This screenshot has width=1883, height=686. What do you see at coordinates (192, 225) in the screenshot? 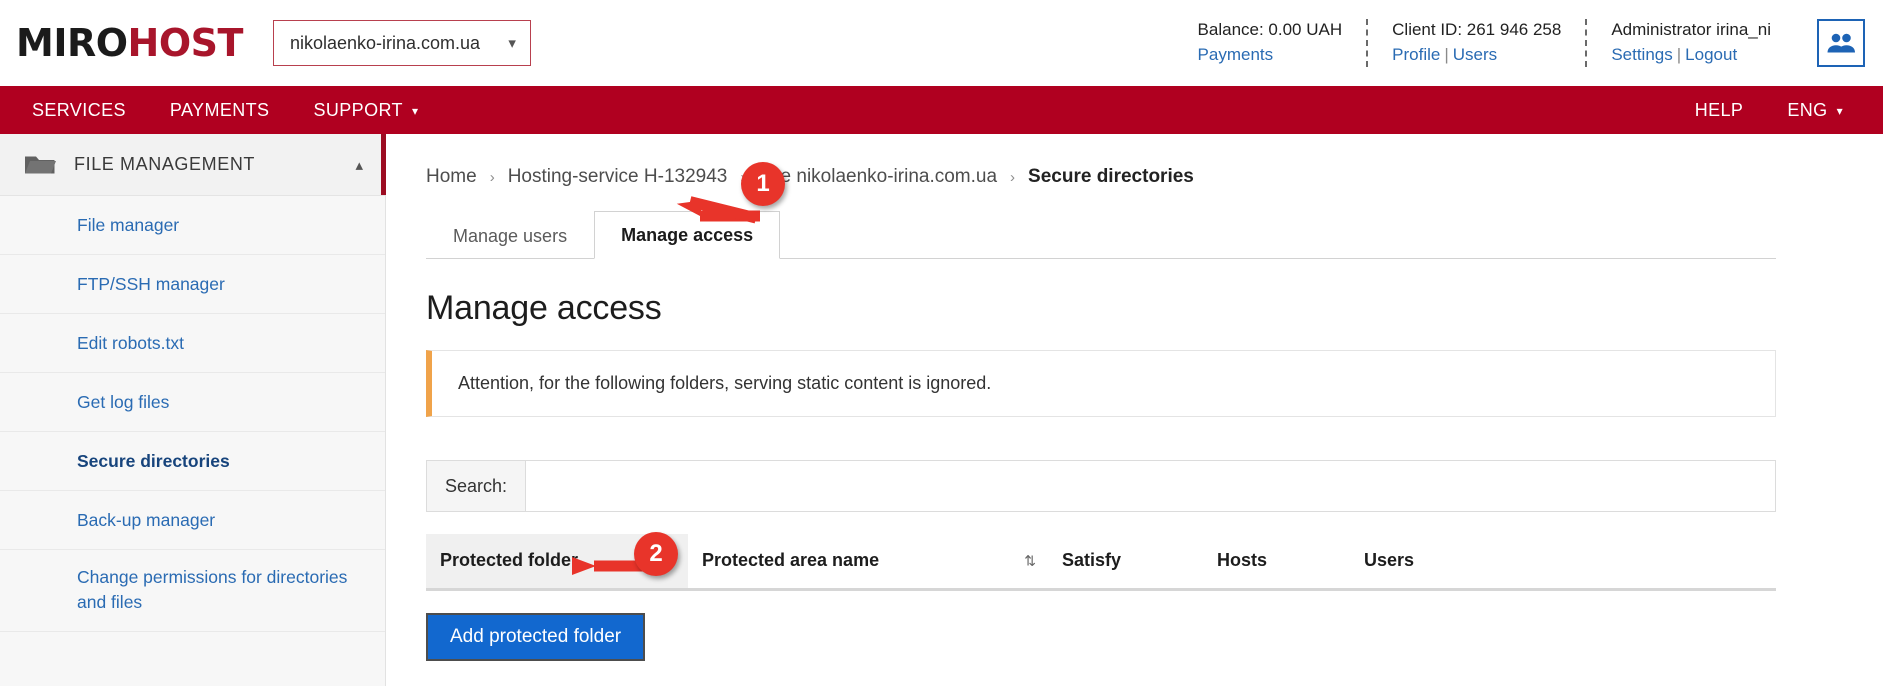
I see `sidebar-item-file-manager: File manager` at bounding box center [192, 225].